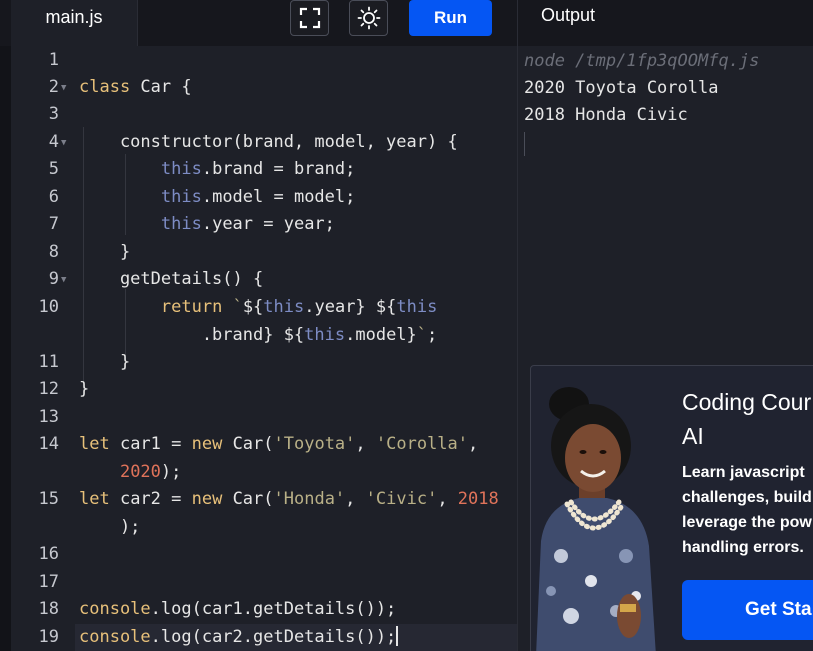 This screenshot has height=651, width=813. I want to click on line-number: 9, so click(53, 279).